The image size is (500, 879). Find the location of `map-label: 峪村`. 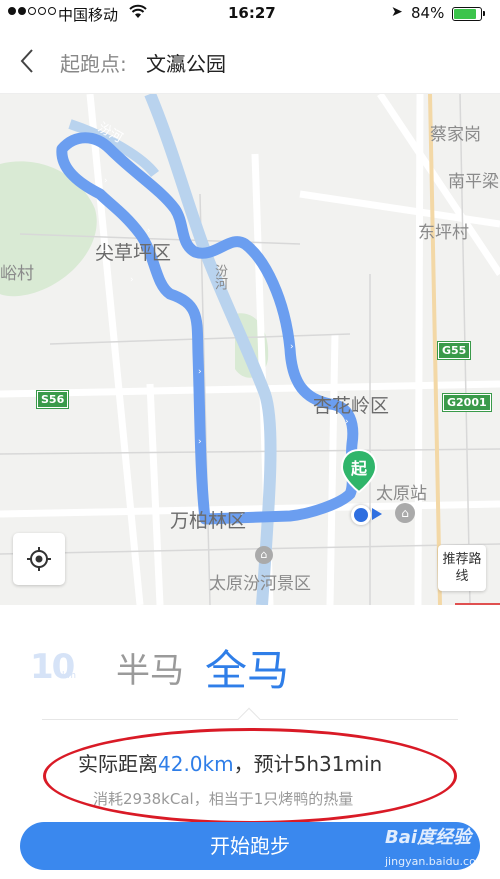

map-label: 峪村 is located at coordinates (17, 274).